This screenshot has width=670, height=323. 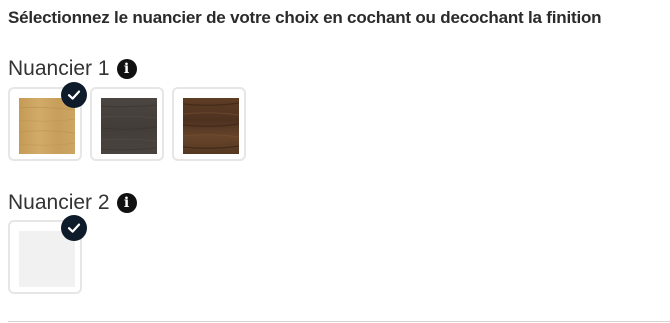 I want to click on nuancier-2-title: Nuancier 2, so click(x=59, y=202).